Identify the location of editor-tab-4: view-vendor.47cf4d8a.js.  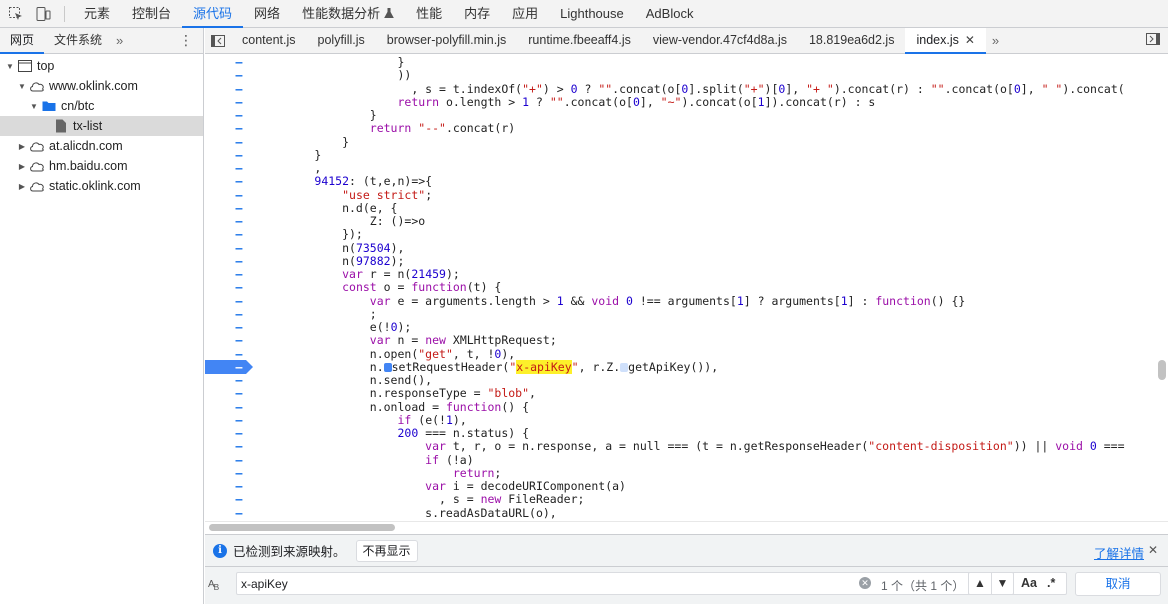
(720, 41).